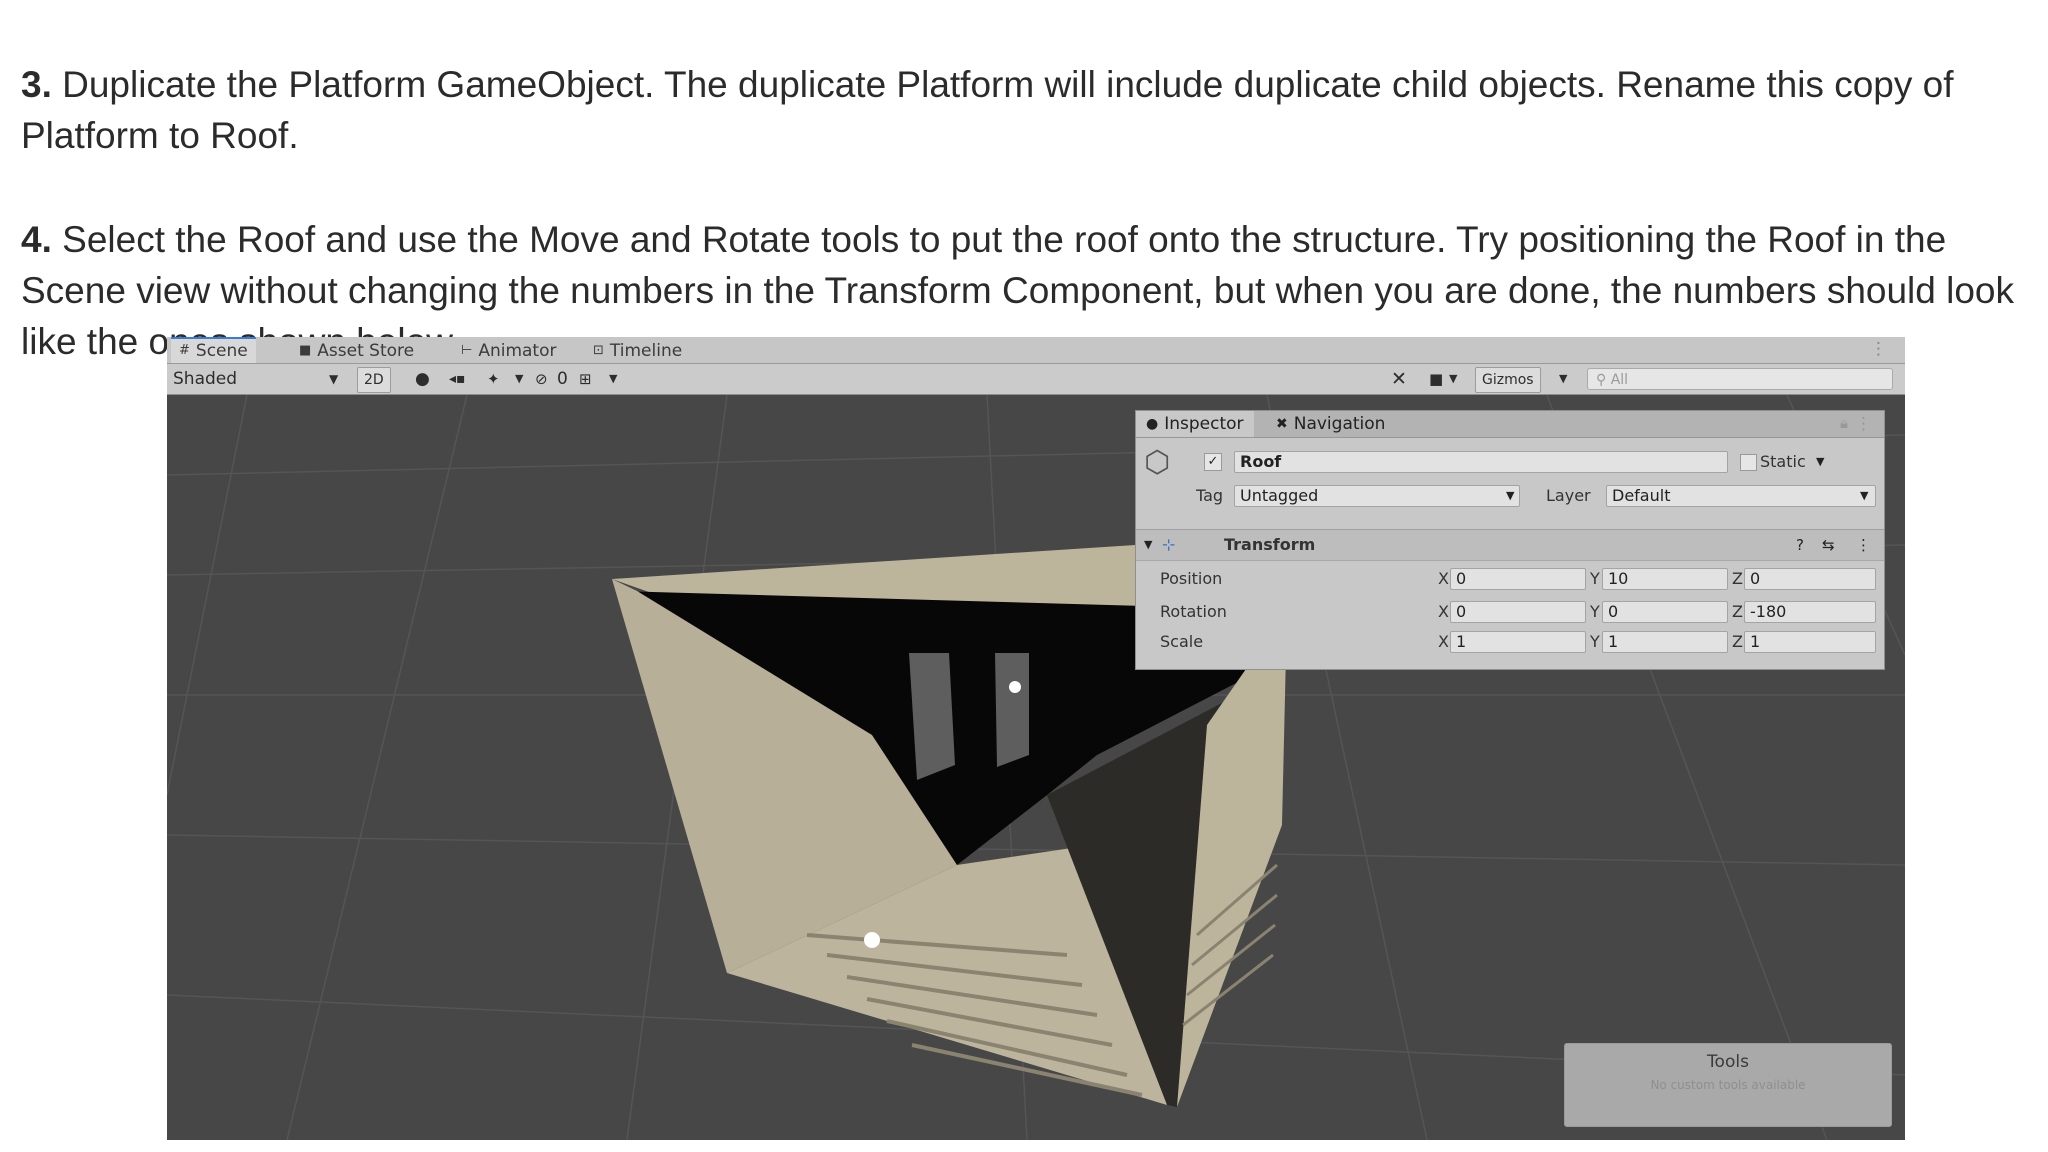 The height and width of the screenshot is (1152, 2048). What do you see at coordinates (1191, 578) in the screenshot?
I see `position-label: Position` at bounding box center [1191, 578].